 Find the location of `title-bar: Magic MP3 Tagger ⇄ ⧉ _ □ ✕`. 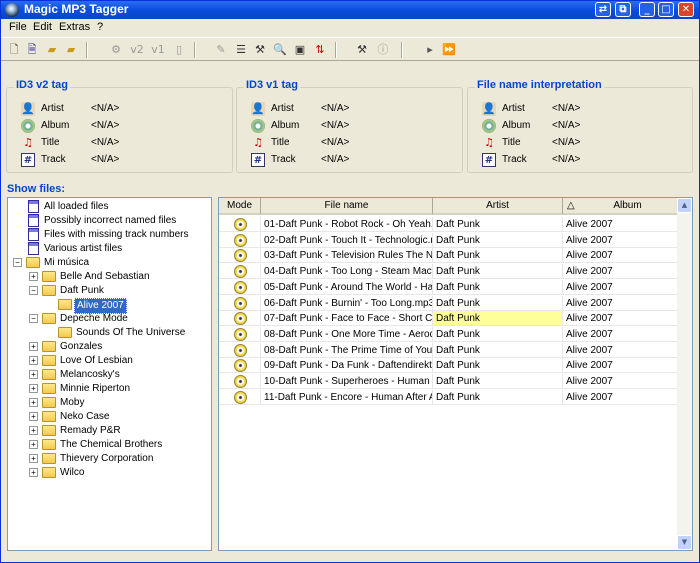

title-bar: Magic MP3 Tagger ⇄ ⧉ _ □ ✕ is located at coordinates (350, 10).